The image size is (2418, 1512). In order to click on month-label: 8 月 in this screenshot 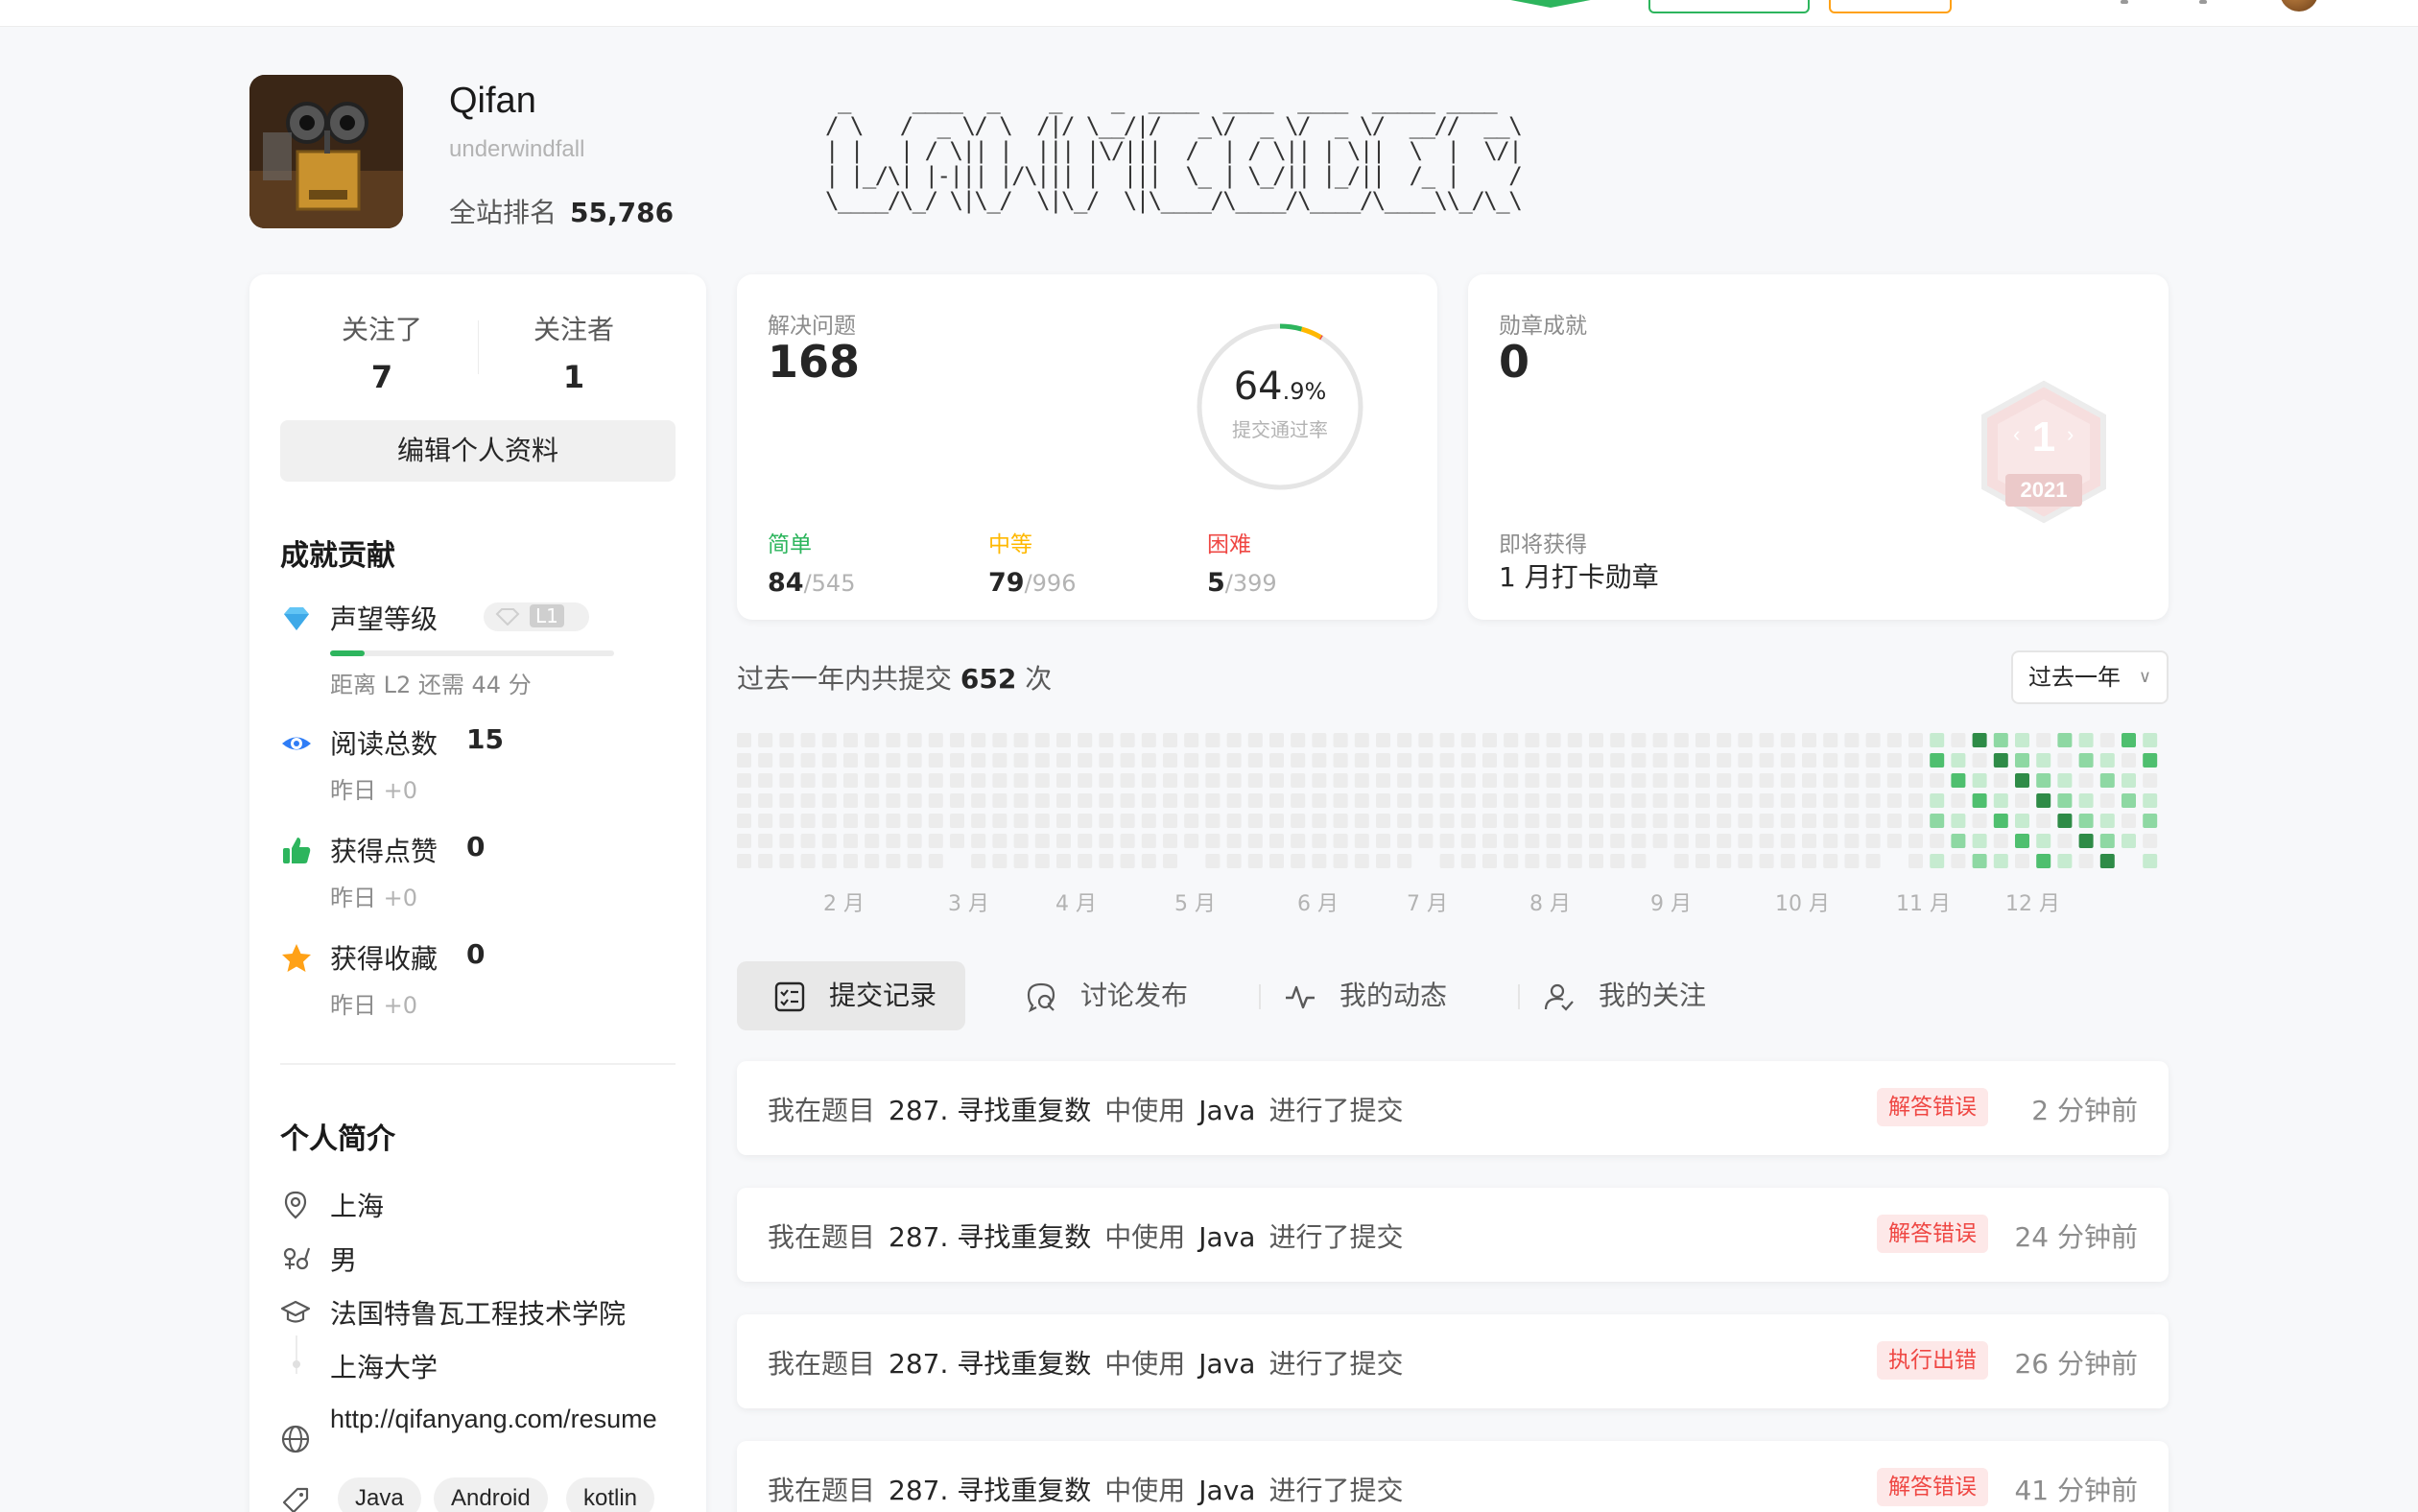, I will do `click(1550, 904)`.